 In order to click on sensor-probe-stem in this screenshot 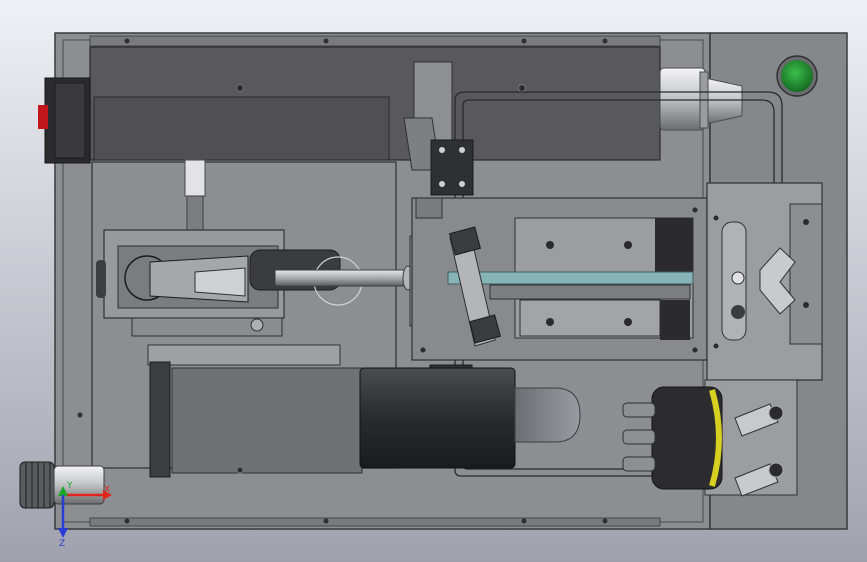, I will do `click(195, 213)`.